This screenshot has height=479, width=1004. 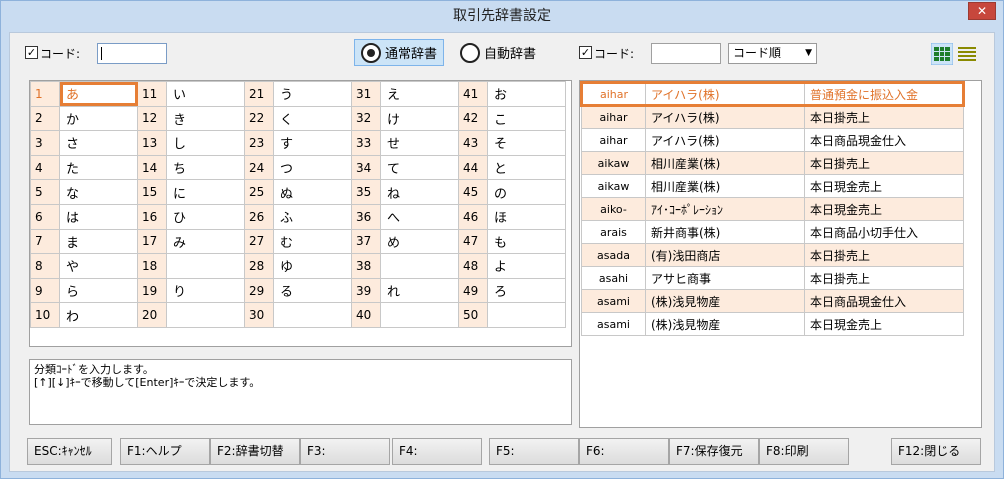 What do you see at coordinates (98, 118) in the screenshot?
I see `kana-cell-label: か` at bounding box center [98, 118].